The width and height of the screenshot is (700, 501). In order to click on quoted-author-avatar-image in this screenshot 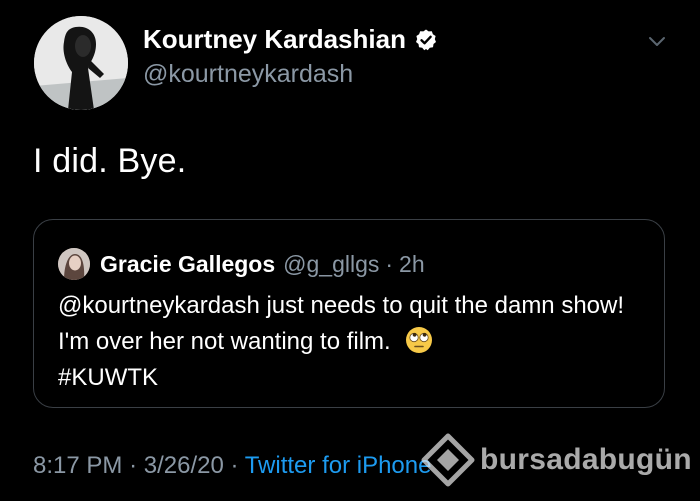, I will do `click(74, 264)`.